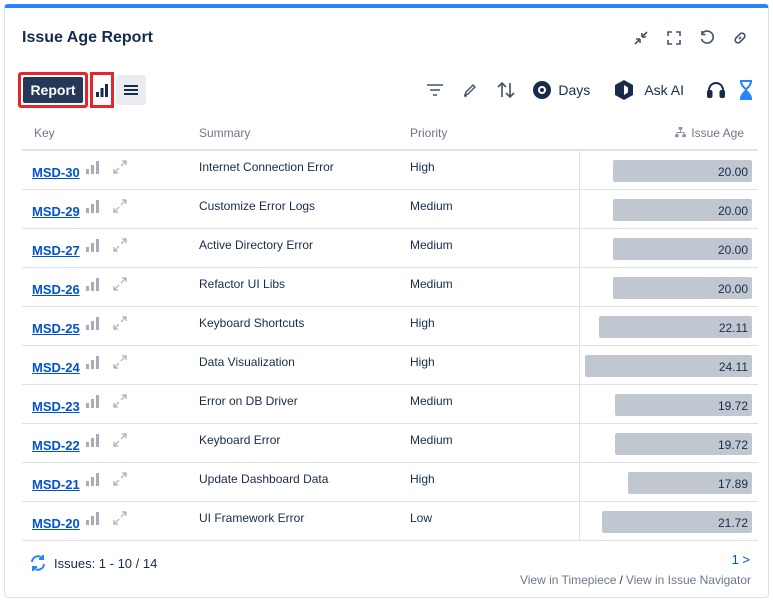 The width and height of the screenshot is (773, 603). I want to click on issues-count-label: Issues: 1 - 10 / 14, so click(106, 563).